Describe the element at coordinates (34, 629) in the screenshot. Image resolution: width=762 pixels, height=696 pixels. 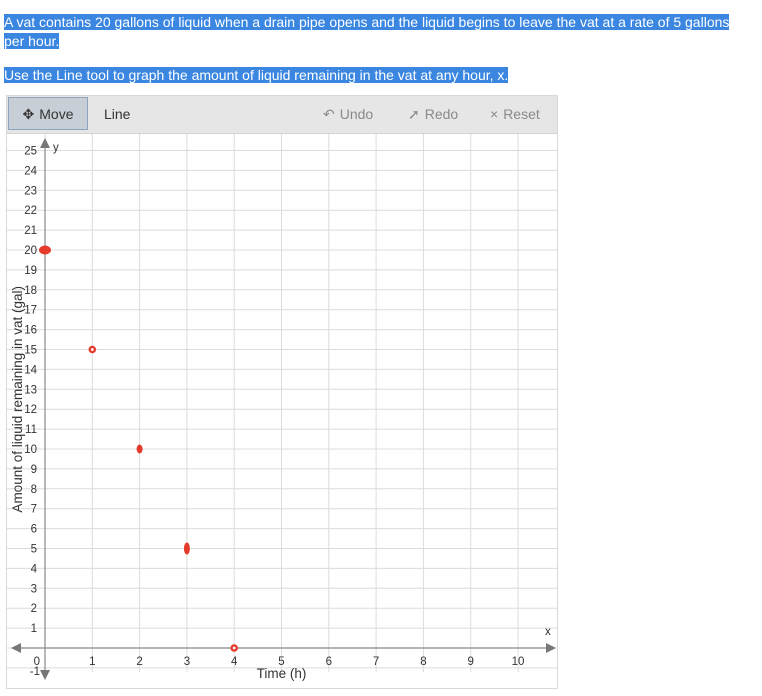
I see `y-tick-label: 1` at that location.